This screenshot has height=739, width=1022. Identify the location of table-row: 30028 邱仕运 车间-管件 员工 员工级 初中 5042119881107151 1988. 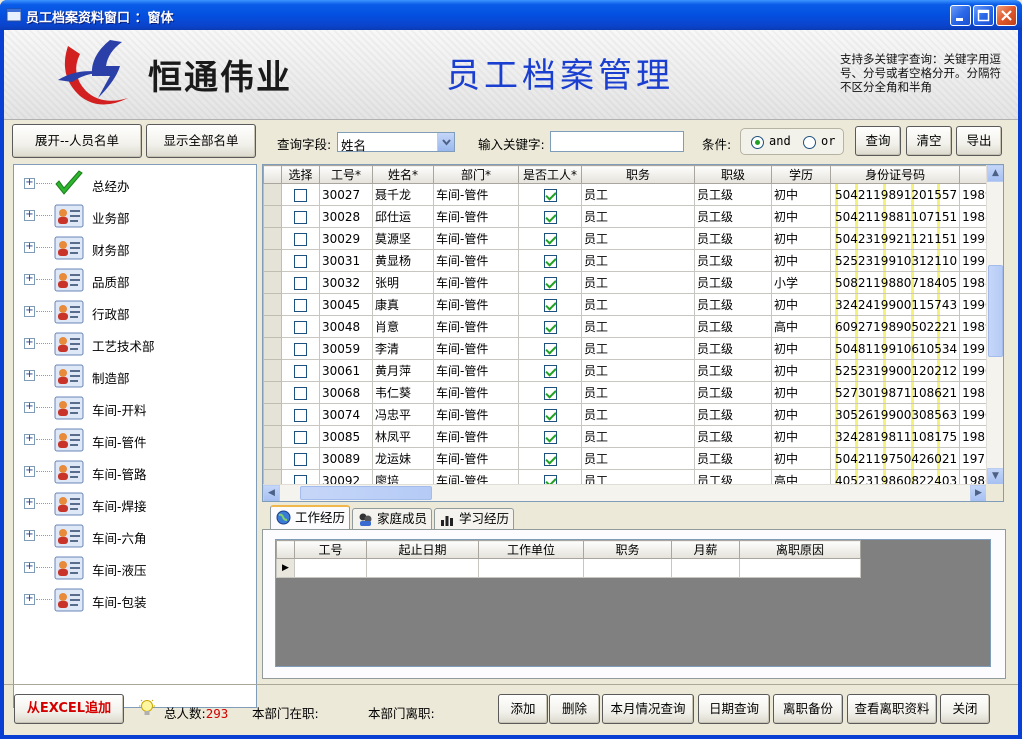
(632, 216).